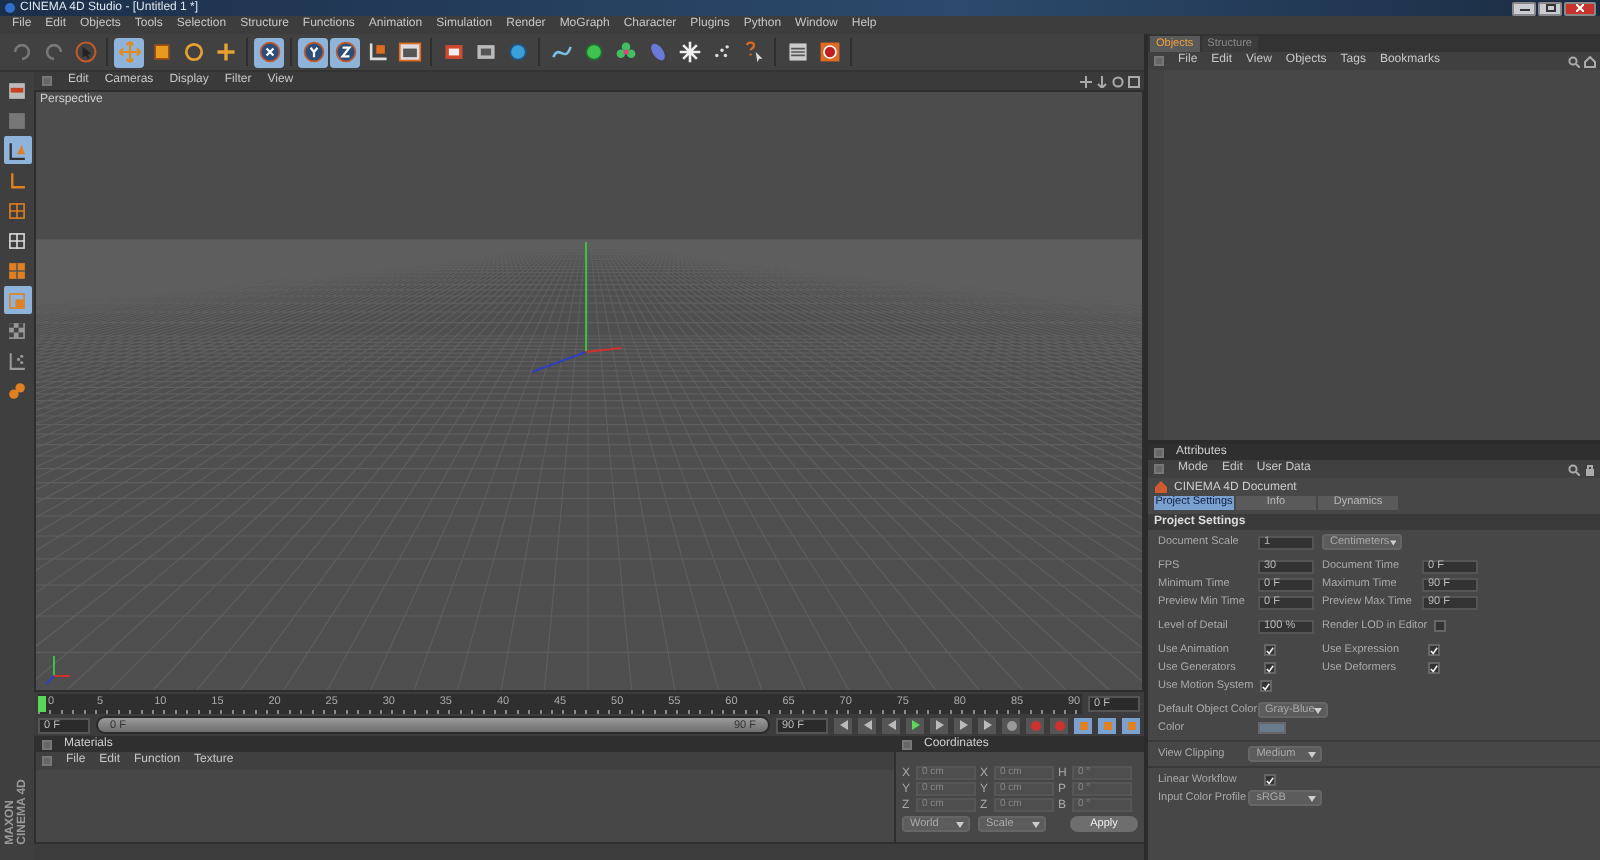 Image resolution: width=1600 pixels, height=860 pixels. I want to click on close-icon, so click(1580, 8).